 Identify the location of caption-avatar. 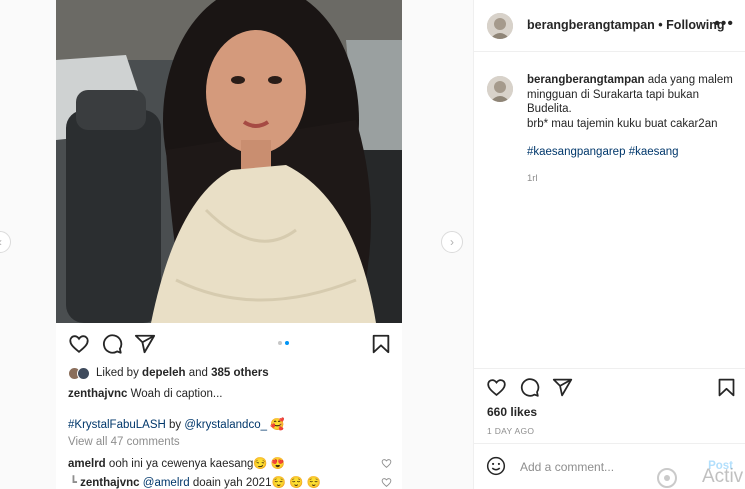
(500, 89).